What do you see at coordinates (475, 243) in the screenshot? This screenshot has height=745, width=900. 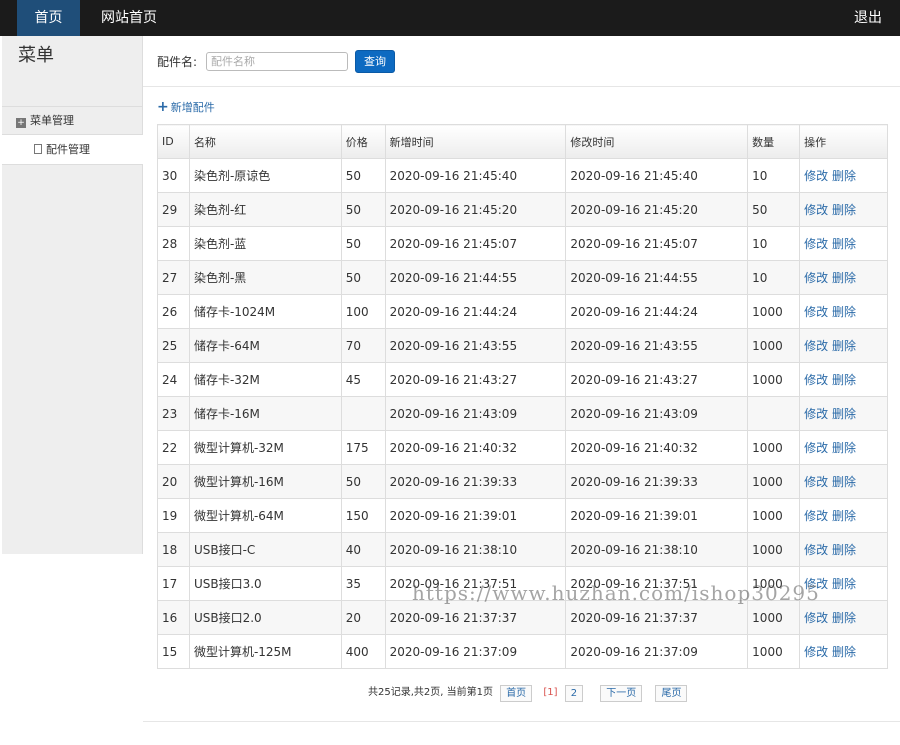 I see `cell-created: 2020-09-16 21:45:07` at bounding box center [475, 243].